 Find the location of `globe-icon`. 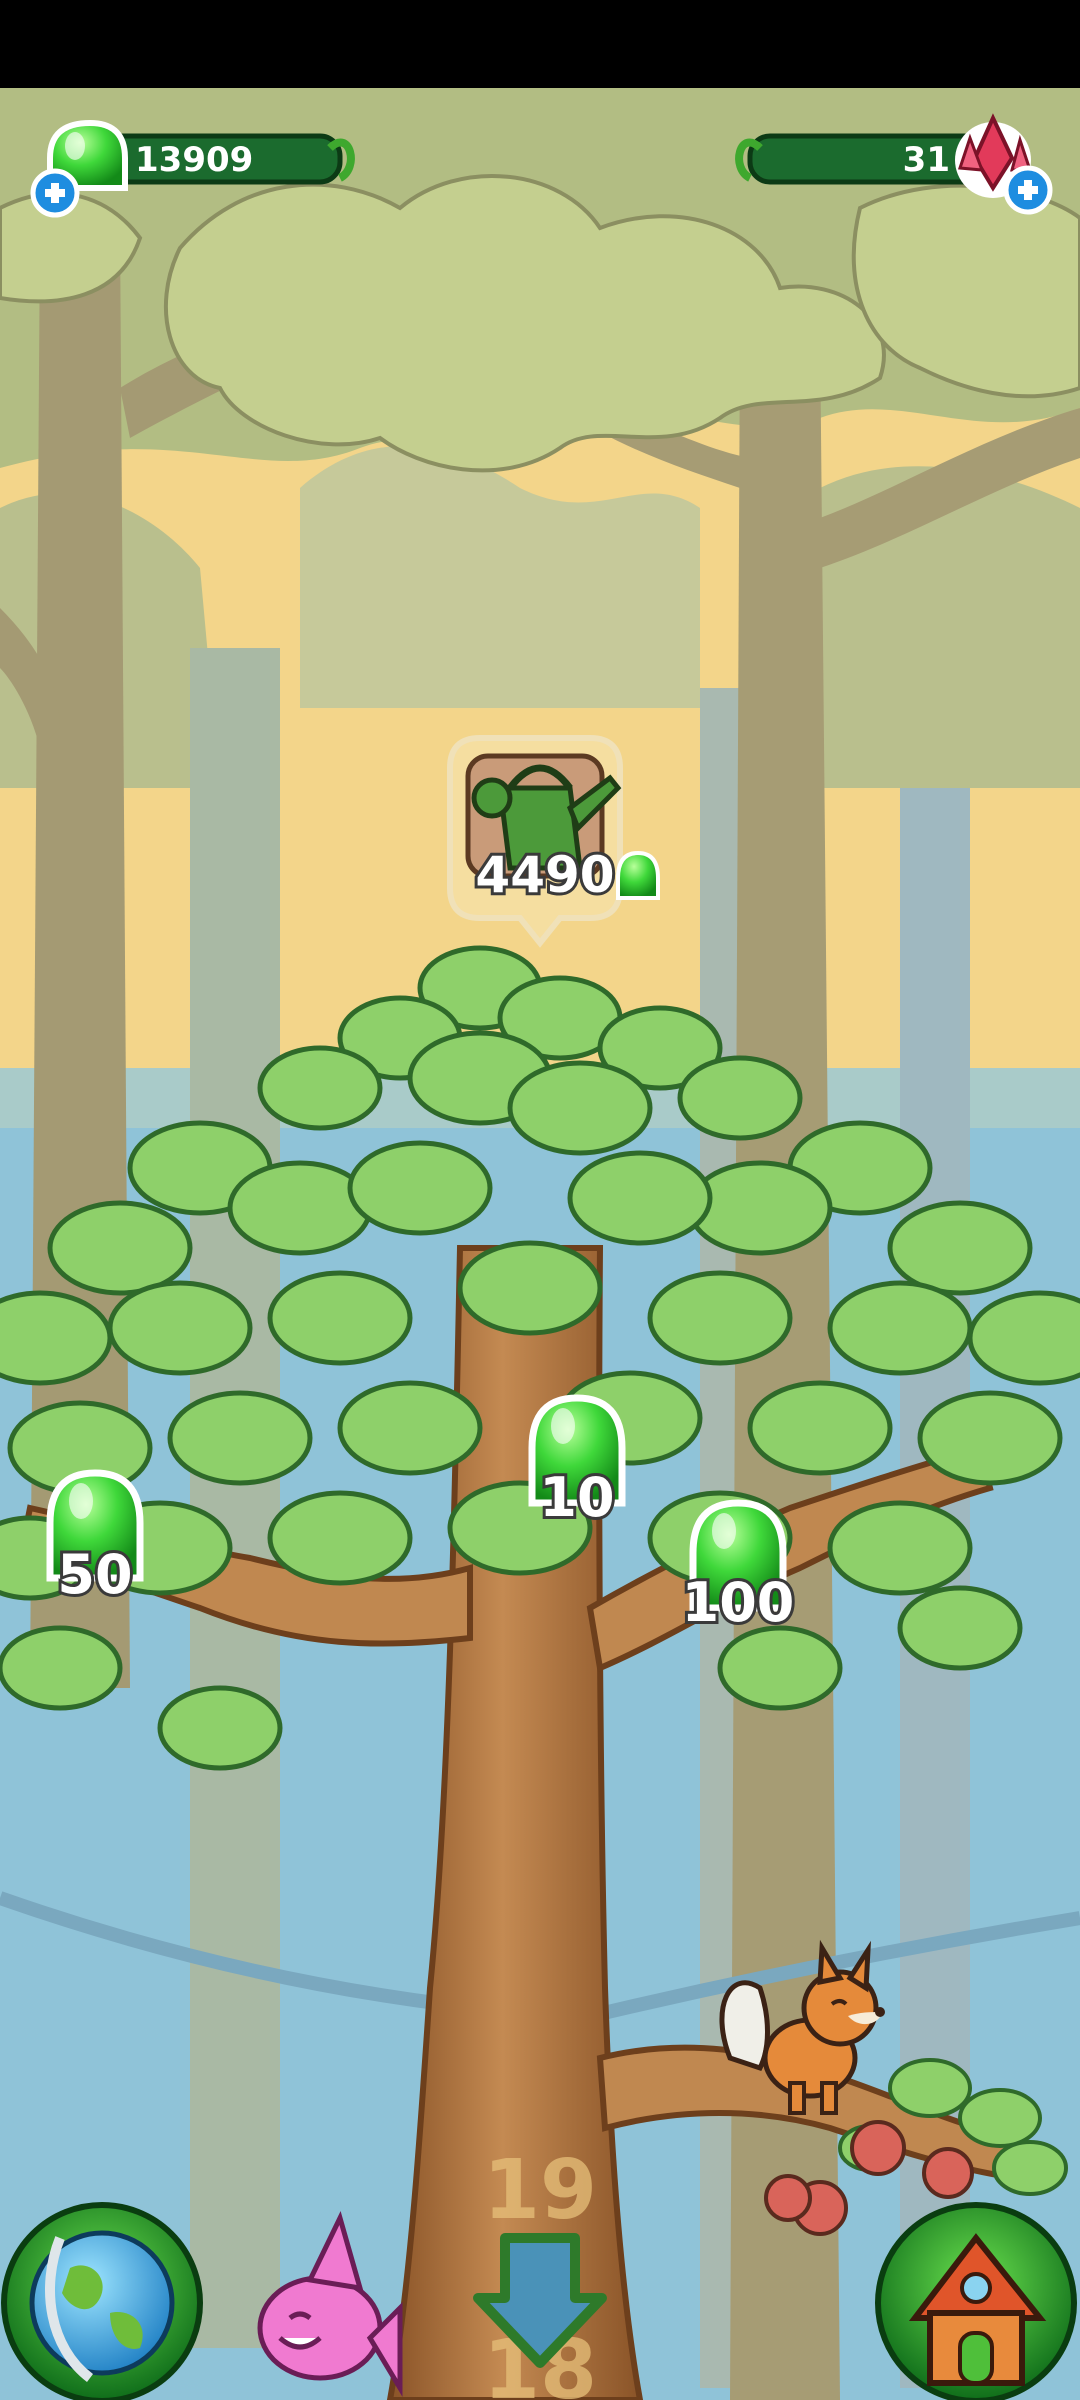

globe-icon is located at coordinates (102, 2306).